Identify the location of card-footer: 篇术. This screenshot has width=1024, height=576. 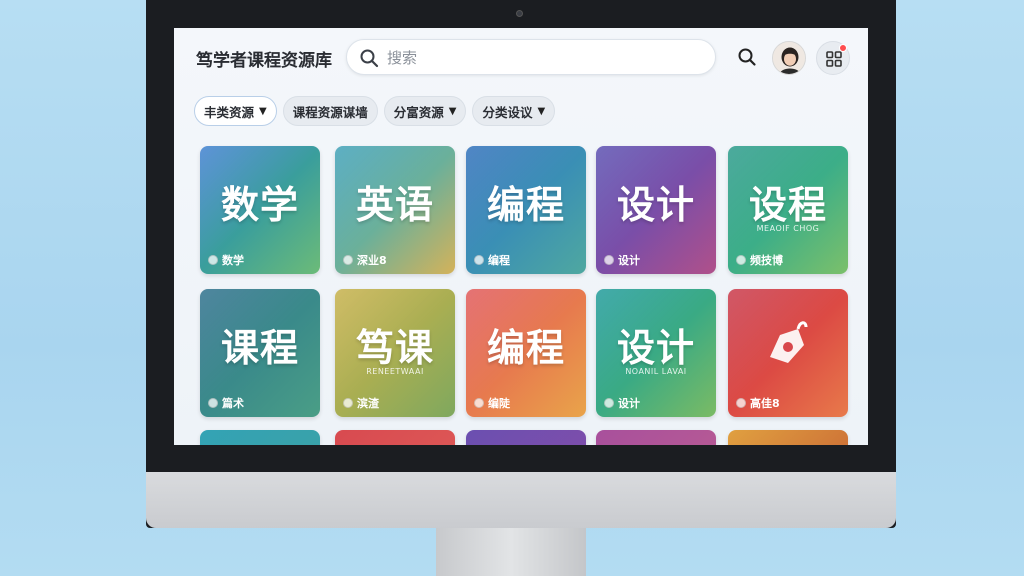
(226, 403).